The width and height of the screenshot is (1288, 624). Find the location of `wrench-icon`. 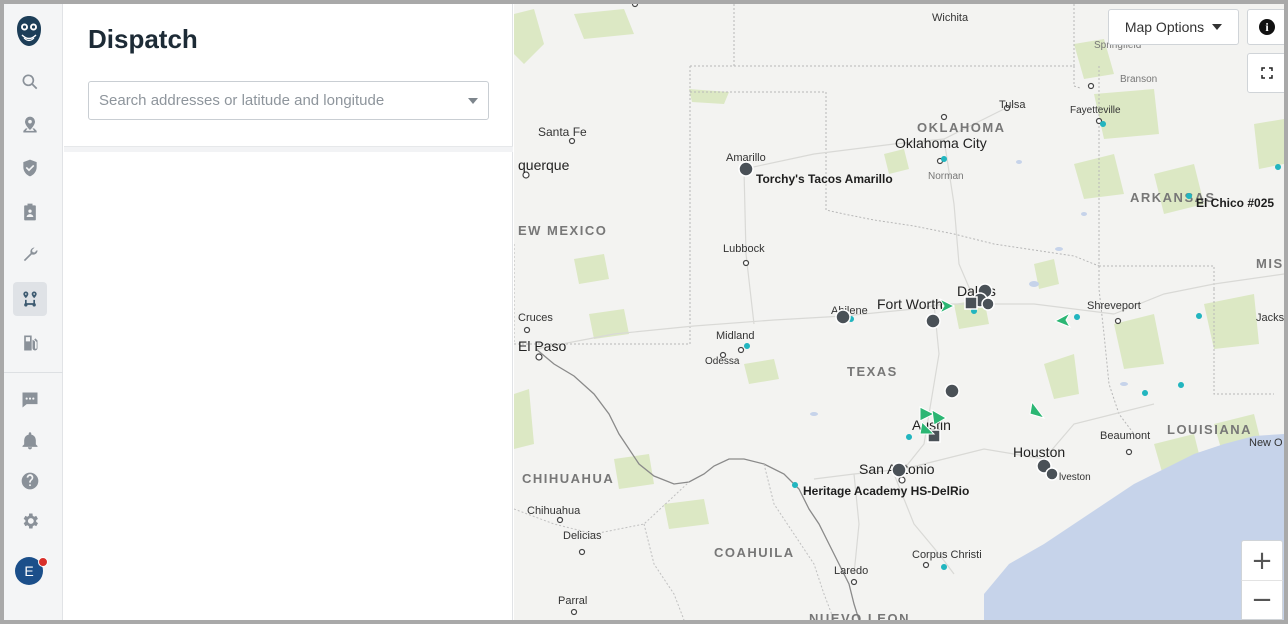

wrench-icon is located at coordinates (30, 254).